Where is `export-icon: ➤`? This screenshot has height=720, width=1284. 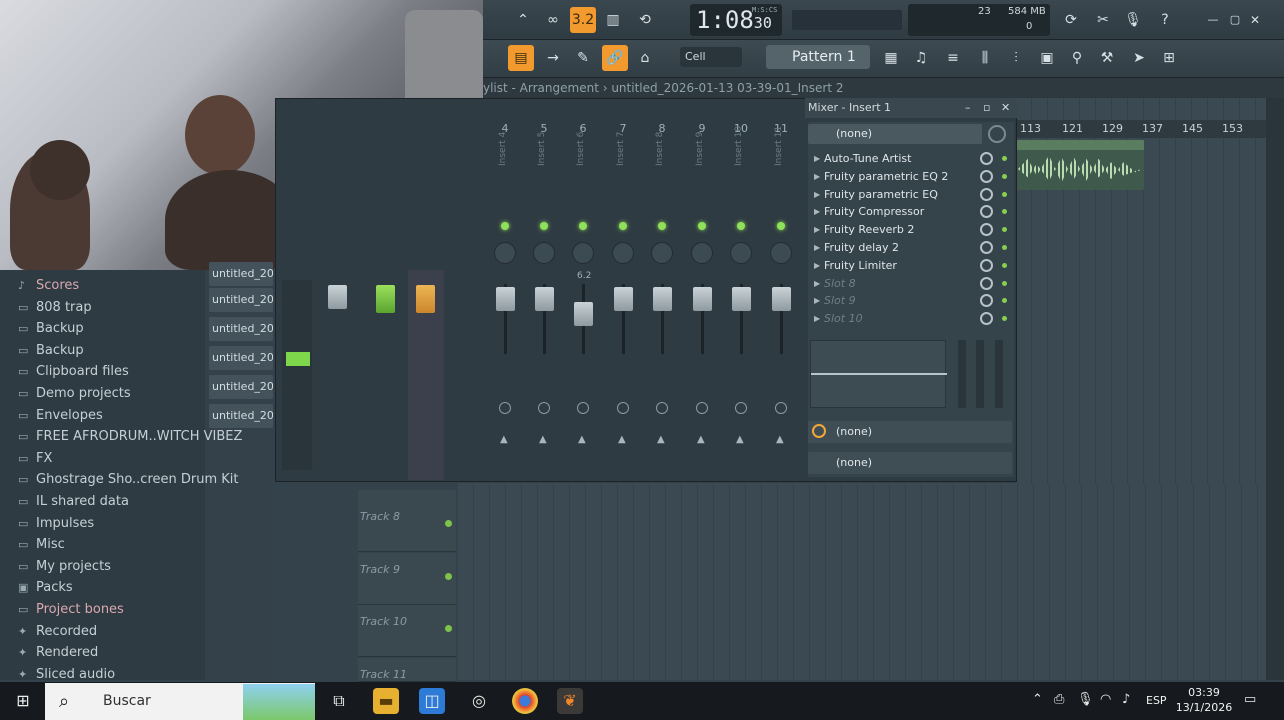 export-icon: ➤ is located at coordinates (1139, 58).